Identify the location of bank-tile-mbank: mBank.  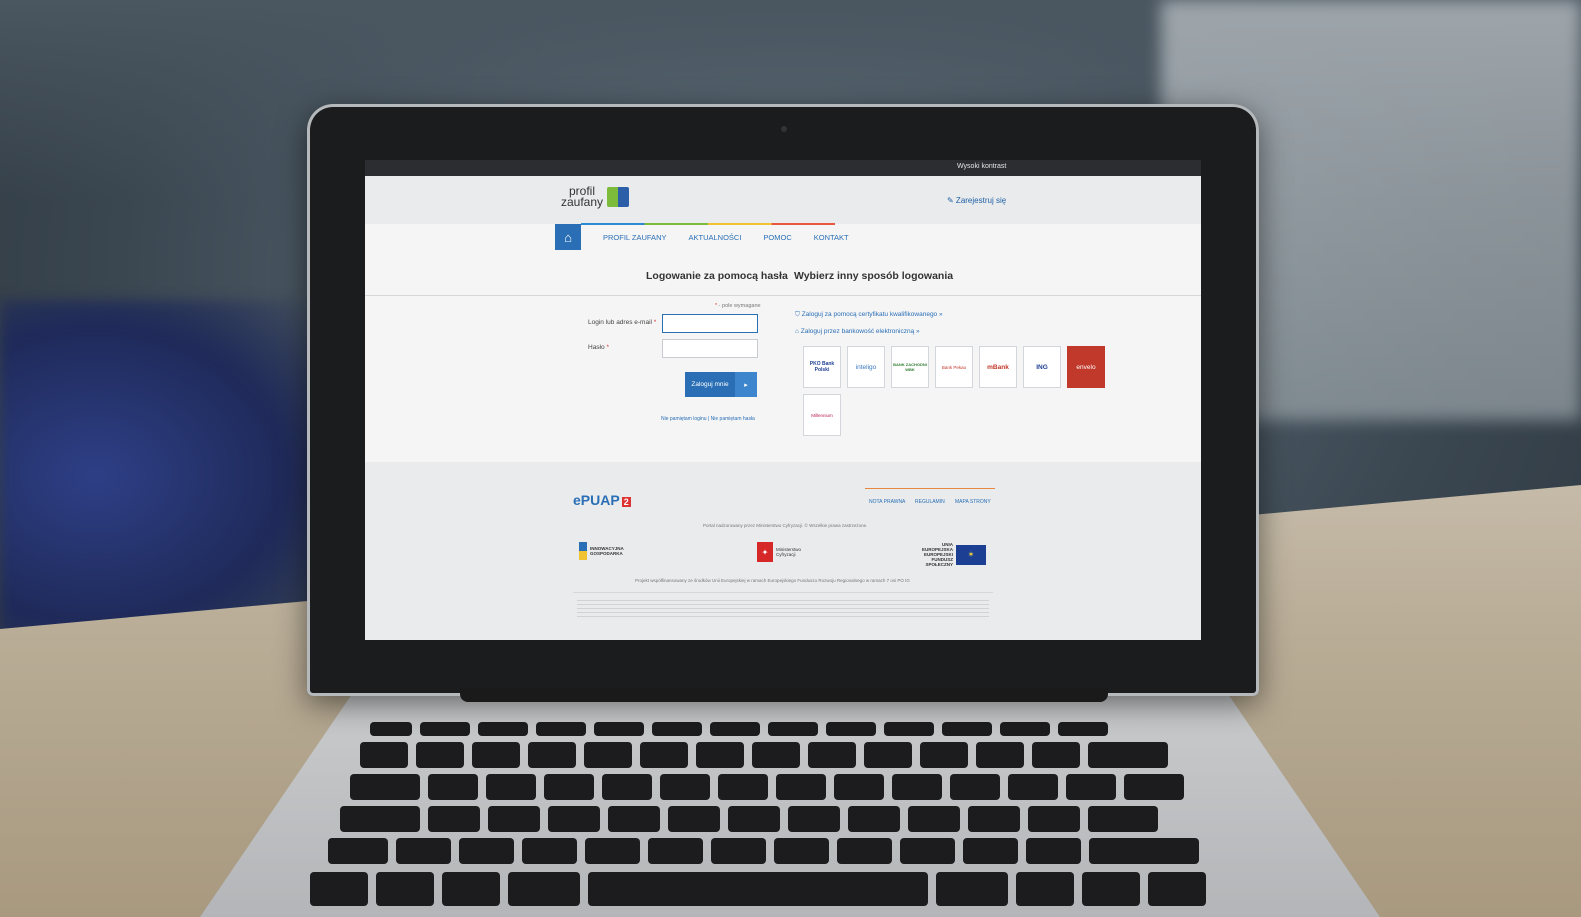
(998, 367).